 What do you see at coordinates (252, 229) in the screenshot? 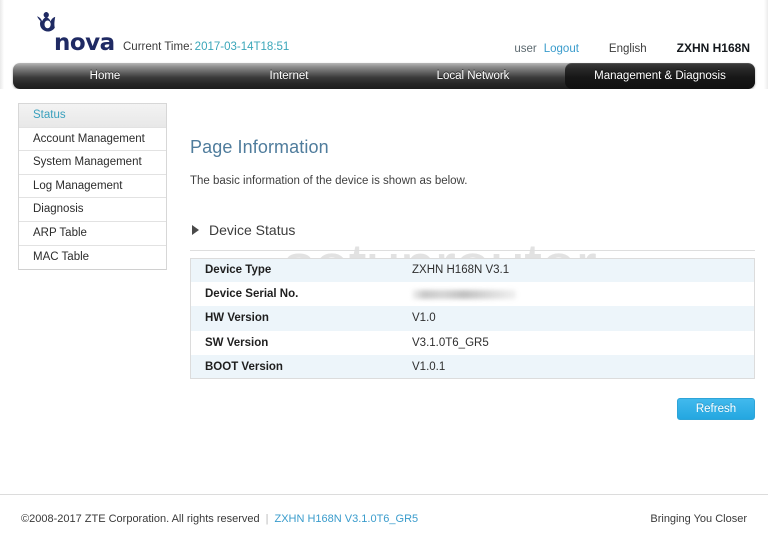
I see `device-status-title: Device Status` at bounding box center [252, 229].